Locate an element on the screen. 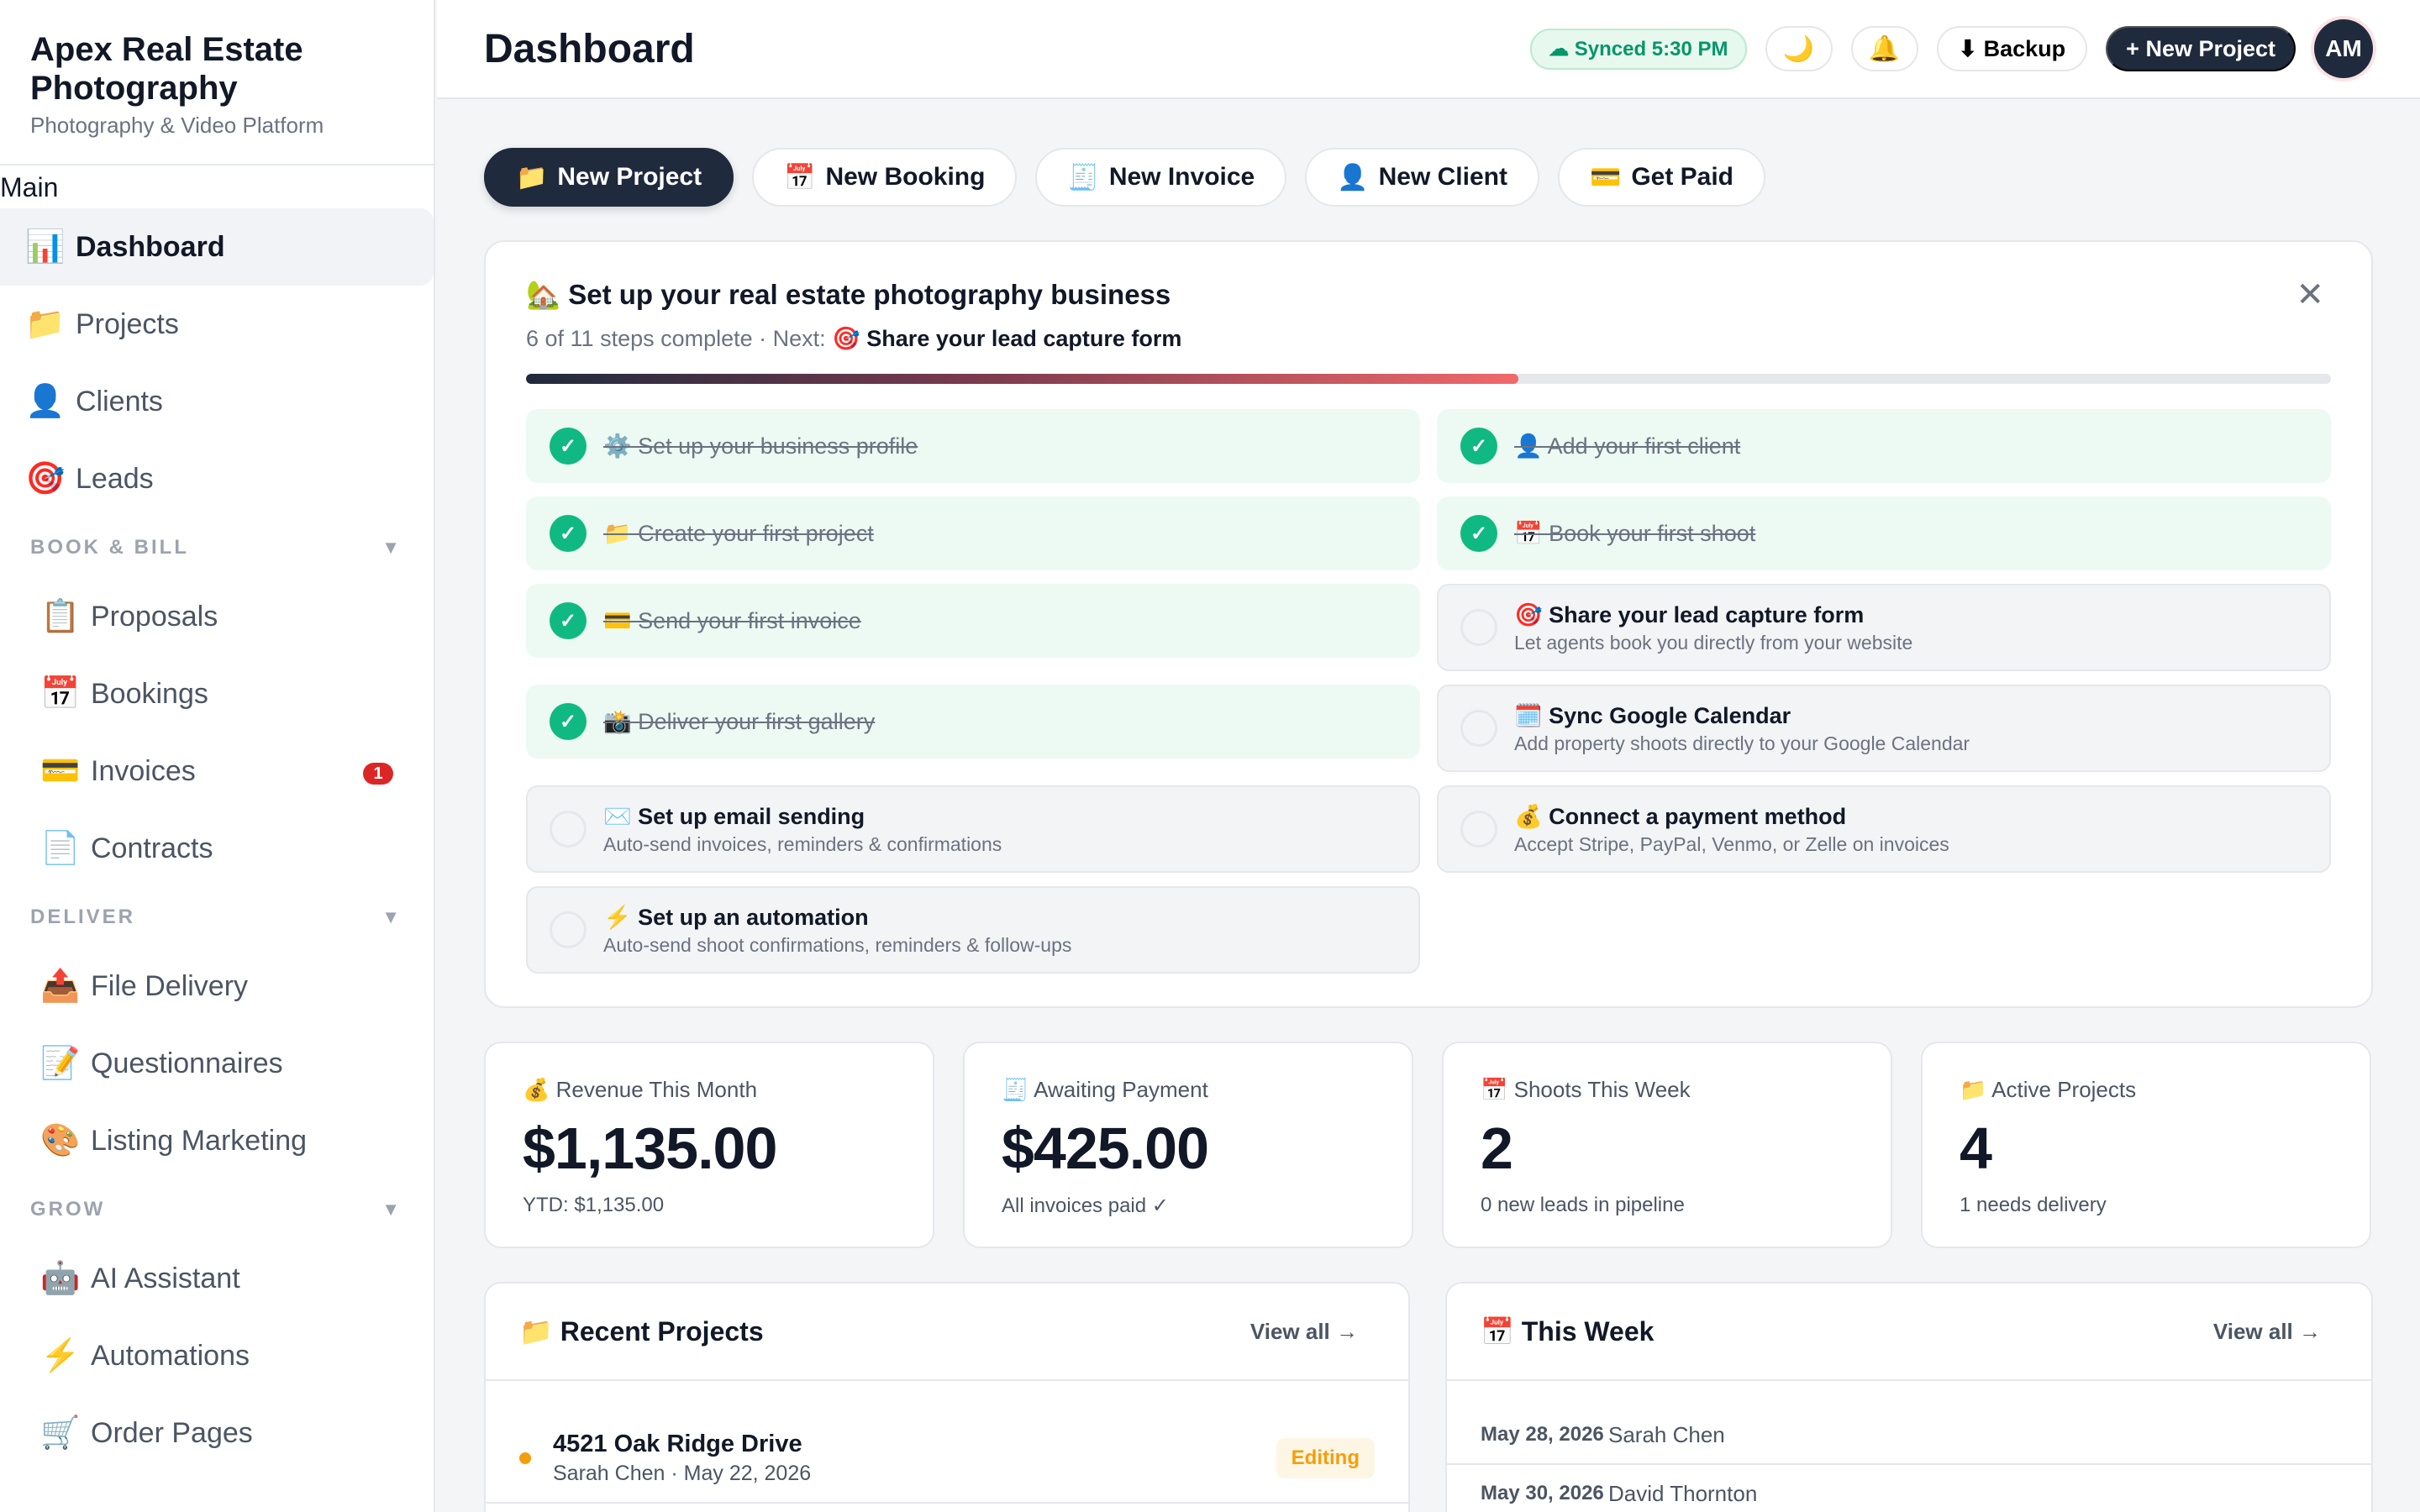  setup-step: ✓ 📸 Deliver your first gallery is located at coordinates (973, 722).